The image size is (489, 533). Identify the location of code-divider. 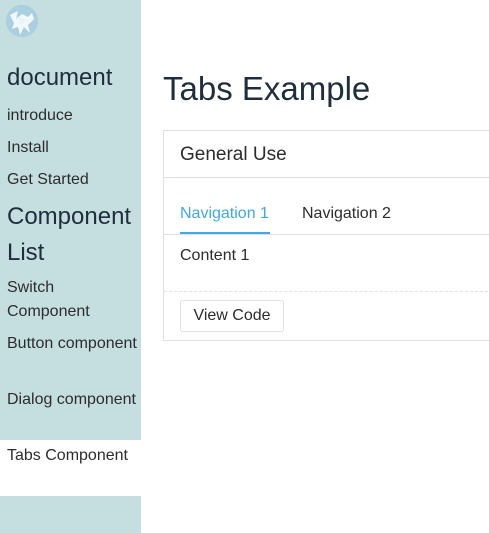
(326, 291).